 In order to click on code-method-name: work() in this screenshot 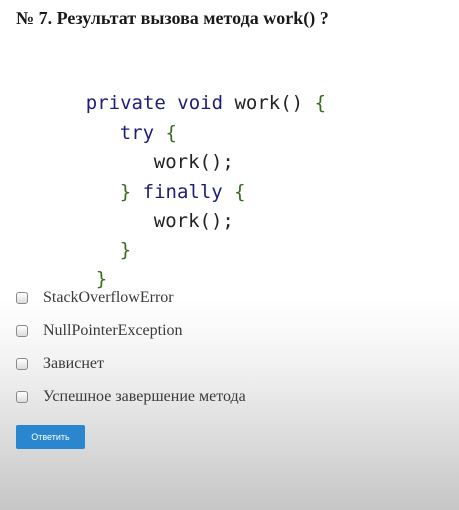, I will do `click(269, 103)`.